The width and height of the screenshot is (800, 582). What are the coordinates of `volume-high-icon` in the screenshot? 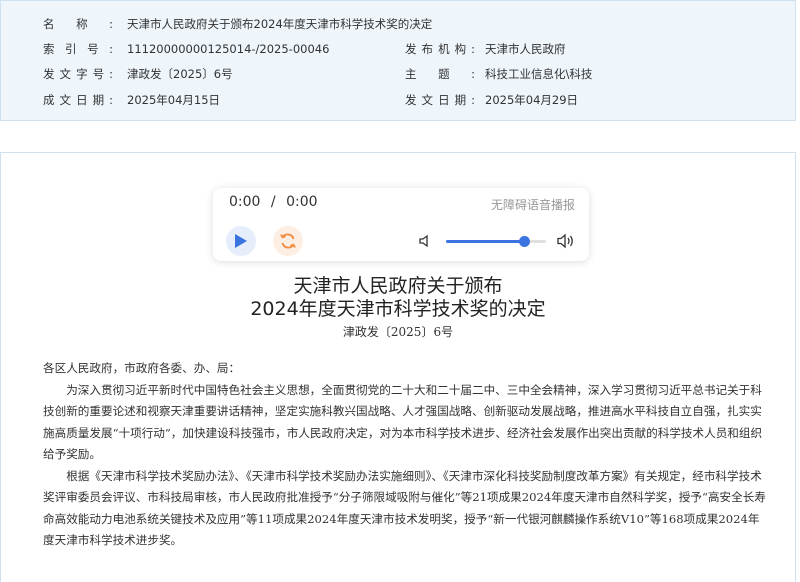 It's located at (566, 241).